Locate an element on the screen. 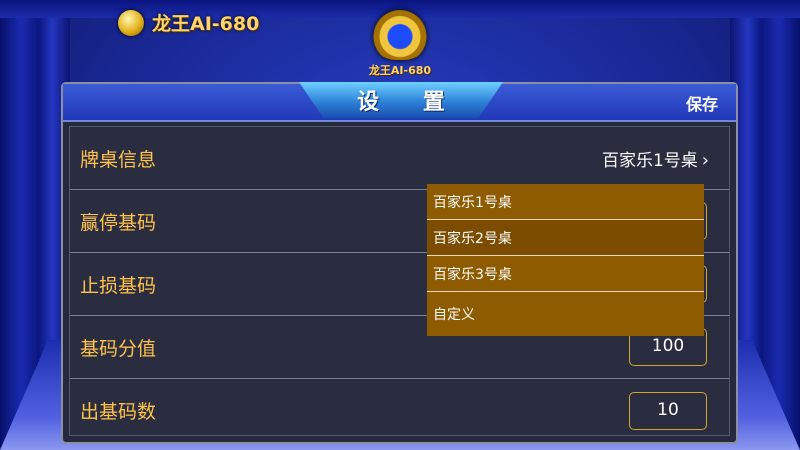 The width and height of the screenshot is (800, 450). logo-caption: 龙王AI-680 is located at coordinates (400, 70).